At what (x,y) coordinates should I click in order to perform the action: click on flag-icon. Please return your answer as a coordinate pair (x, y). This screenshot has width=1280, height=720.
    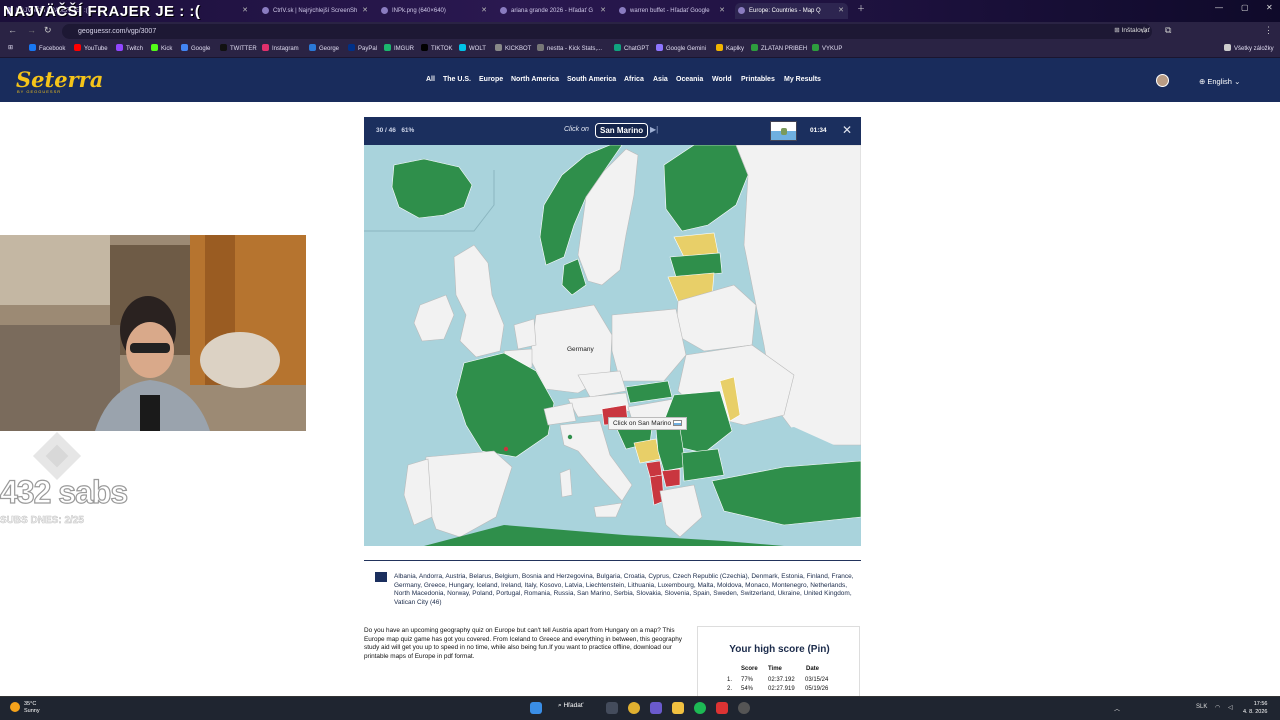
    Looking at the image, I should click on (677, 423).